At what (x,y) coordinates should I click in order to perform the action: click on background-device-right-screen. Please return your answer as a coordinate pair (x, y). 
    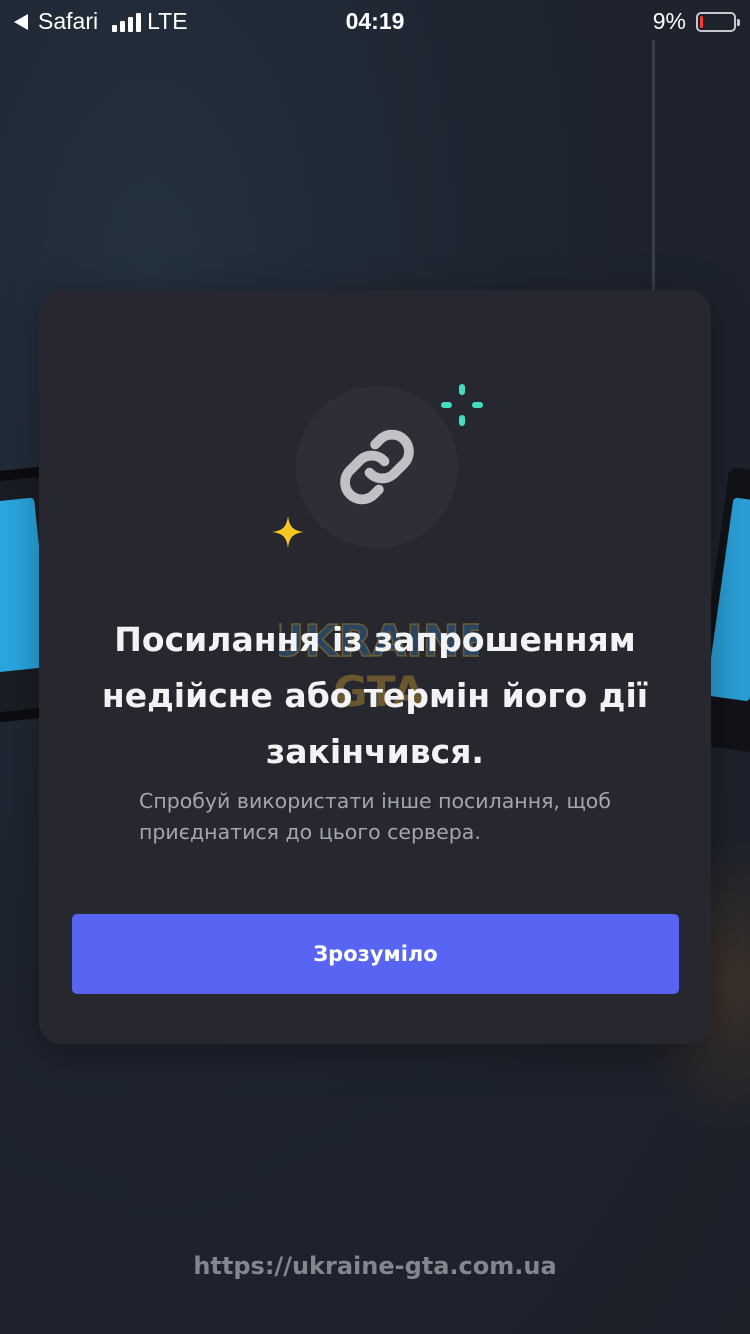
    Looking at the image, I should click on (727, 599).